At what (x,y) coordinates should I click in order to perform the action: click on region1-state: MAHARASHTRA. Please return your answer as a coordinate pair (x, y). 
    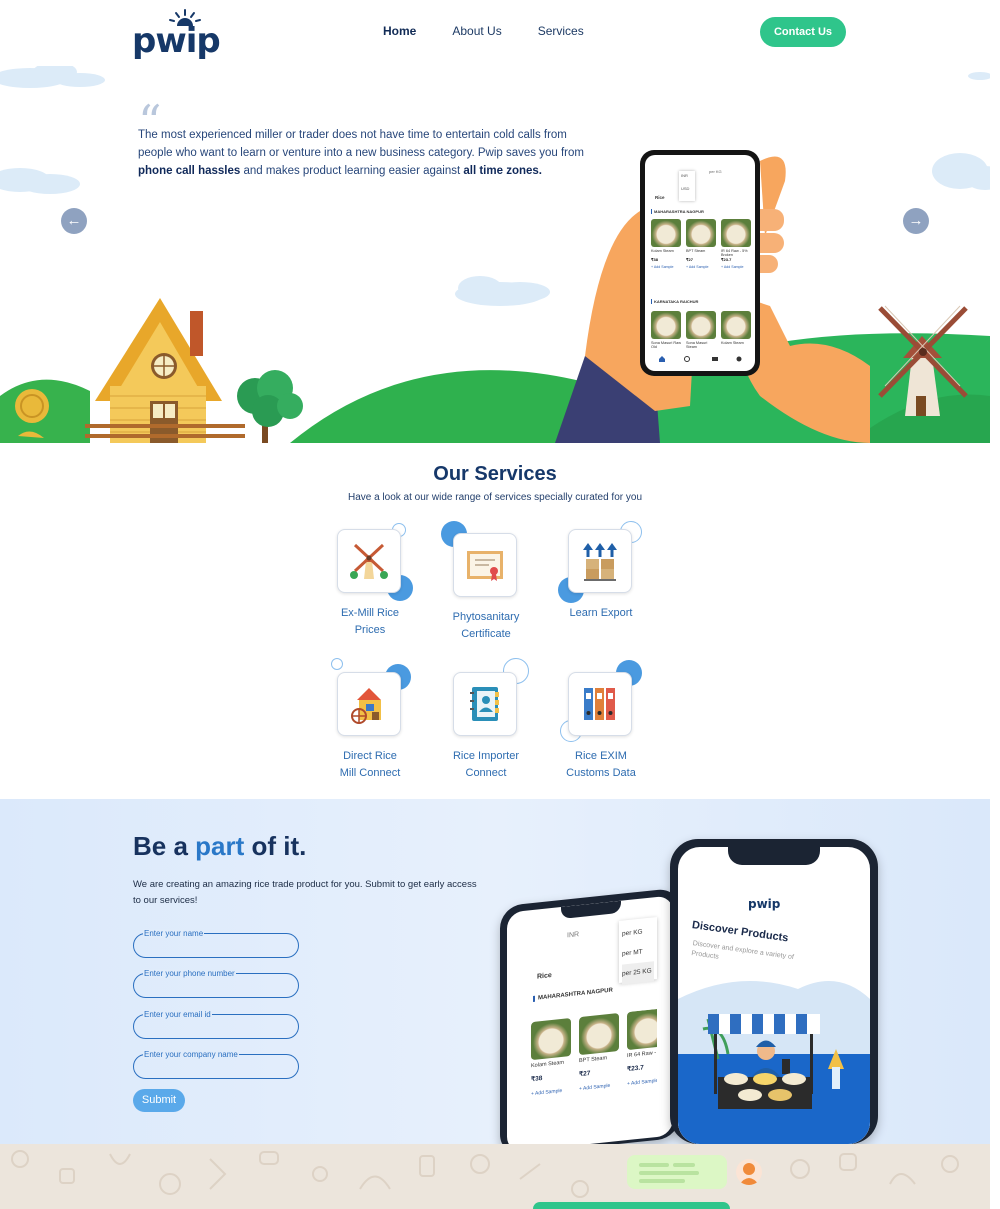
    Looking at the image, I should click on (670, 211).